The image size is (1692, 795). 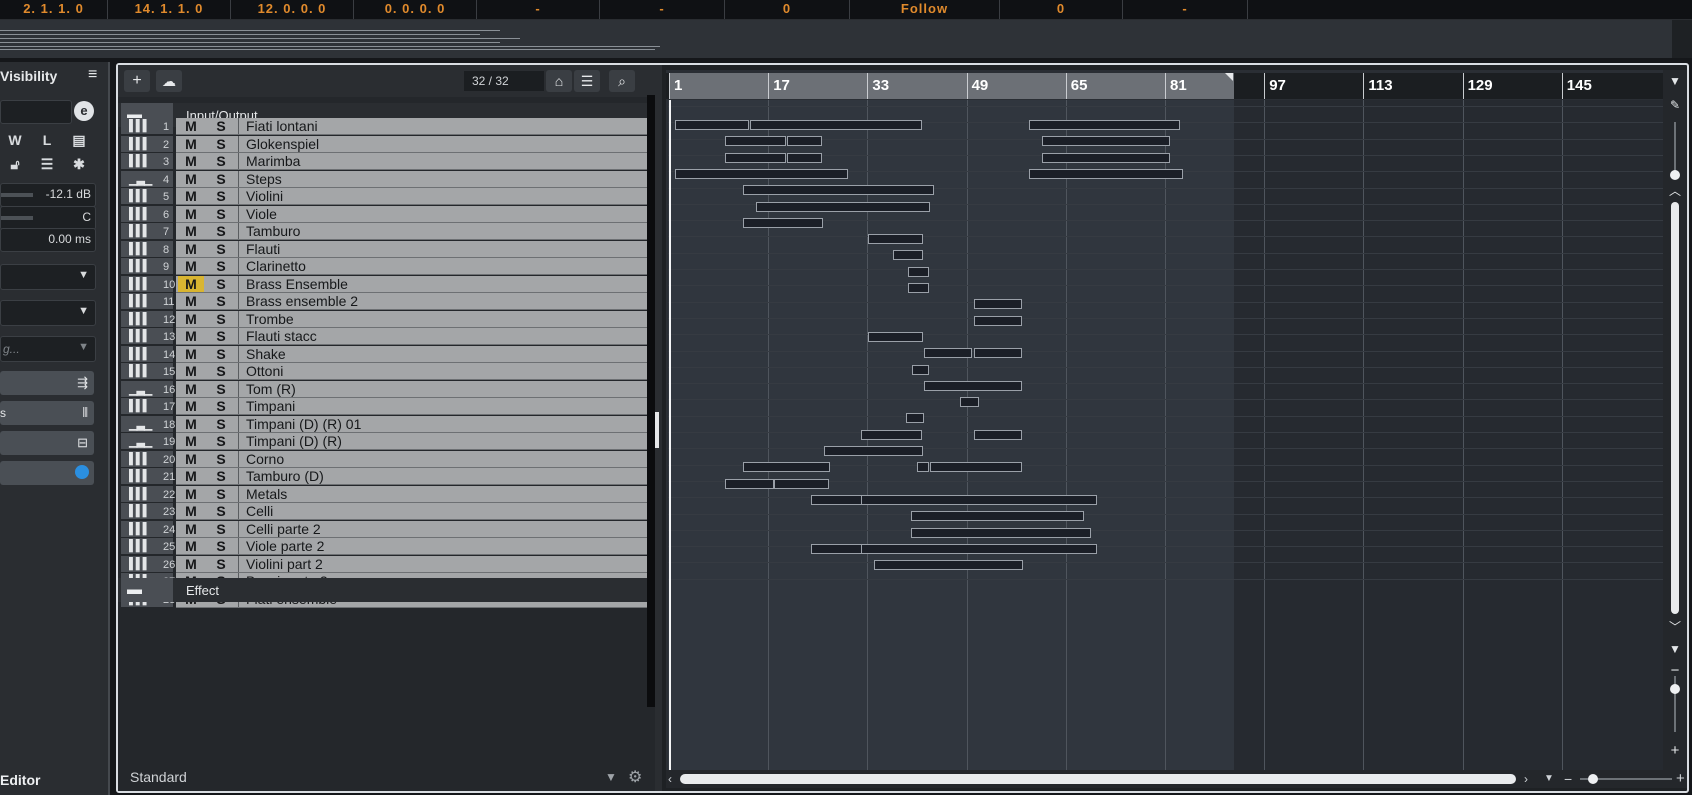 What do you see at coordinates (36, 112) in the screenshot?
I see `track-name-field` at bounding box center [36, 112].